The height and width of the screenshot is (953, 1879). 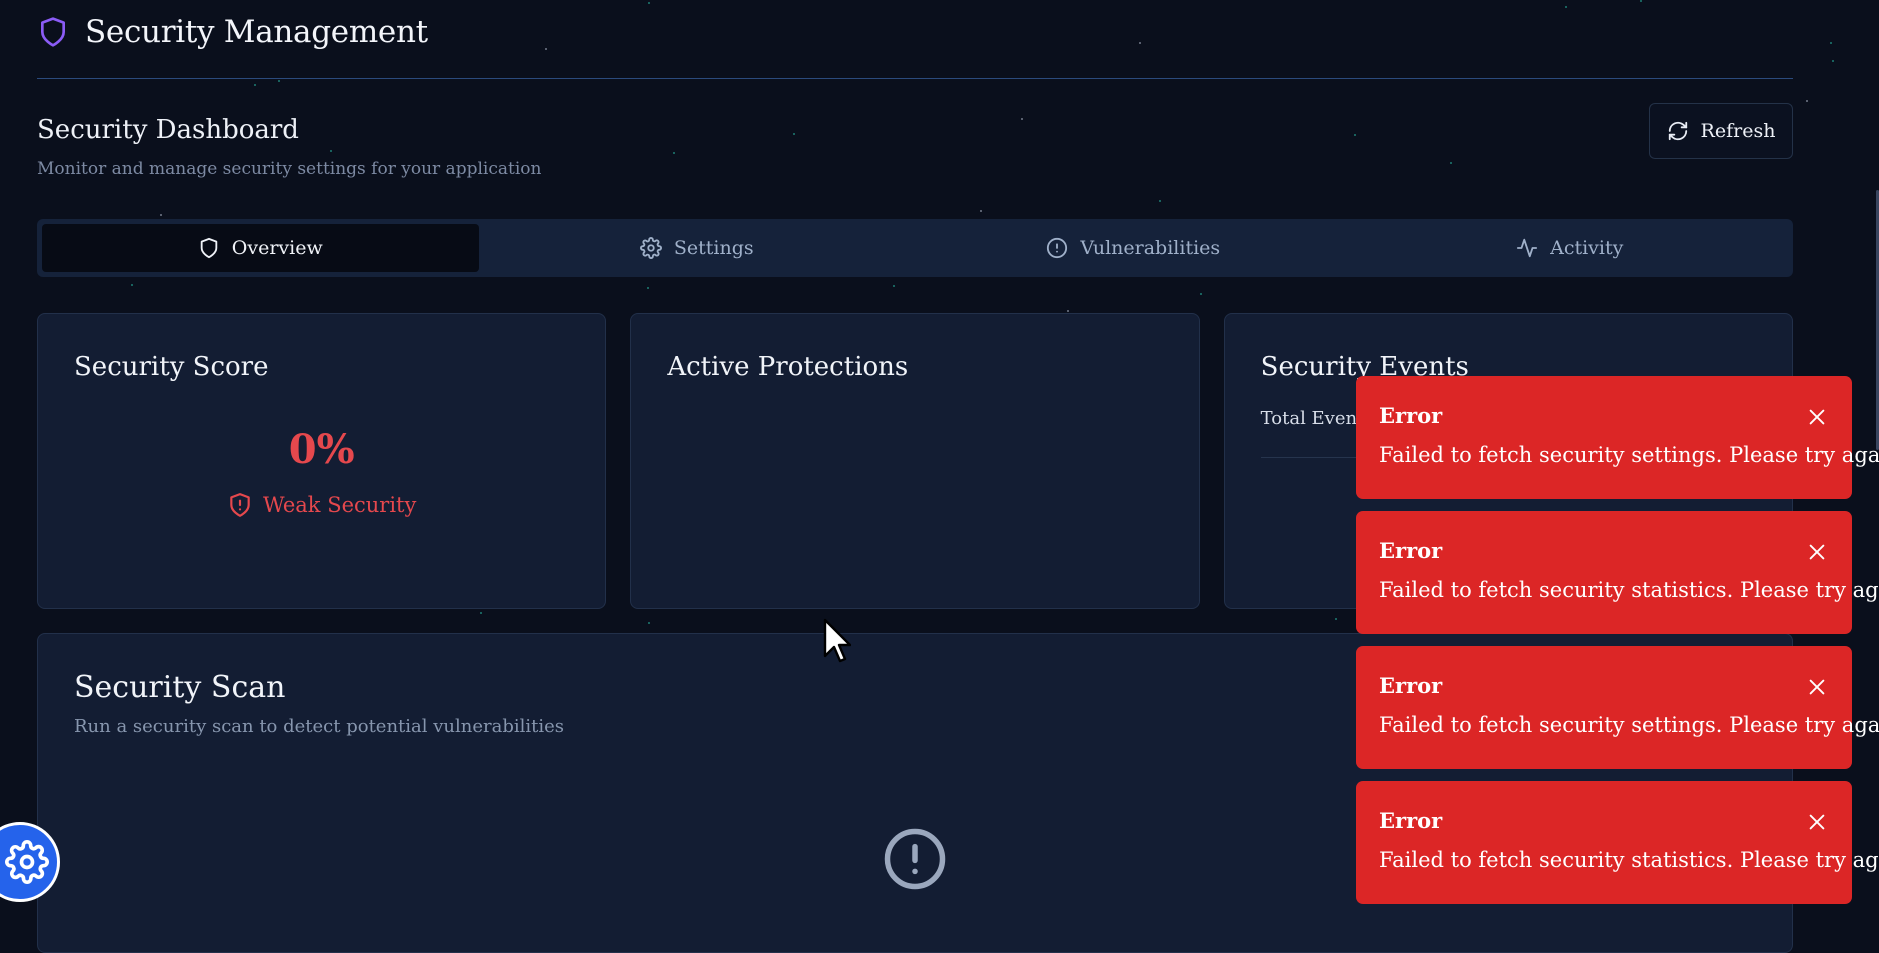 I want to click on app-header: Security Management, so click(x=915, y=39).